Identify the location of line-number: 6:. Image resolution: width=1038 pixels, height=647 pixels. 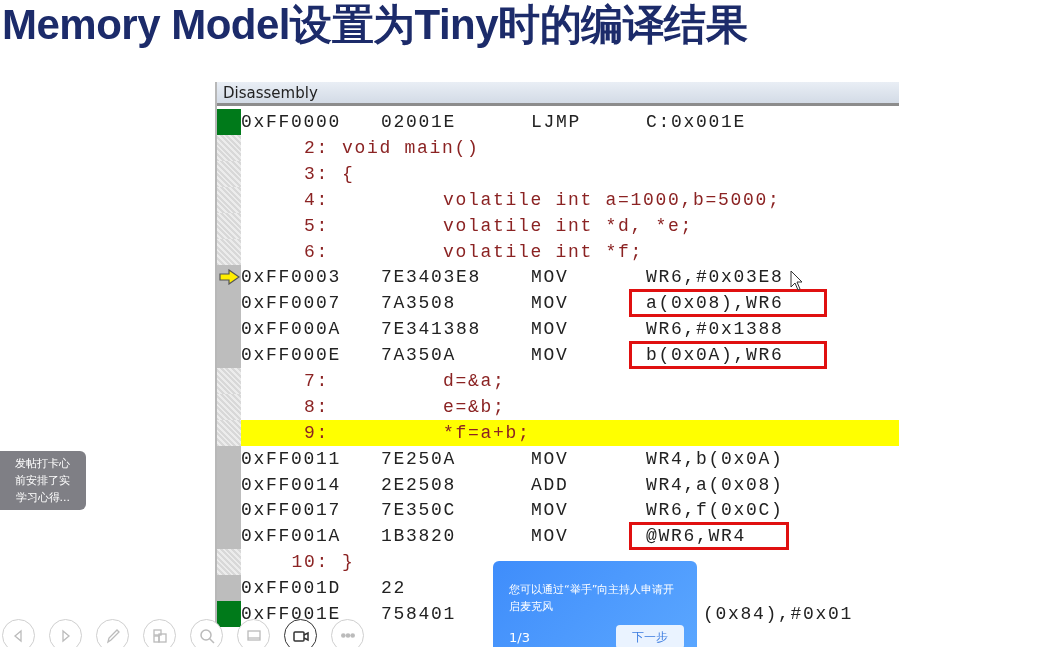
(316, 251).